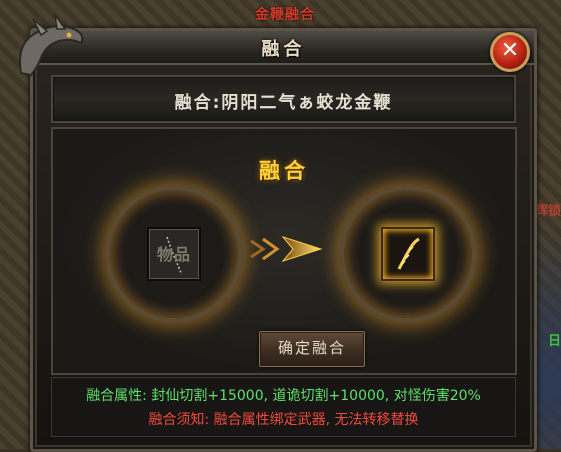 Image resolution: width=561 pixels, height=452 pixels. I want to click on result-ring, so click(408, 254).